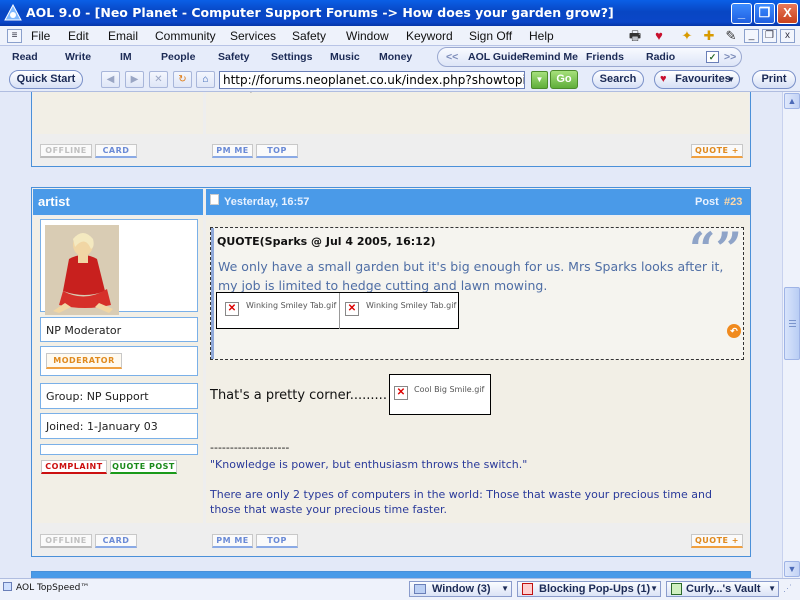 The width and height of the screenshot is (800, 600). I want to click on quote-image-divider, so click(339, 311).